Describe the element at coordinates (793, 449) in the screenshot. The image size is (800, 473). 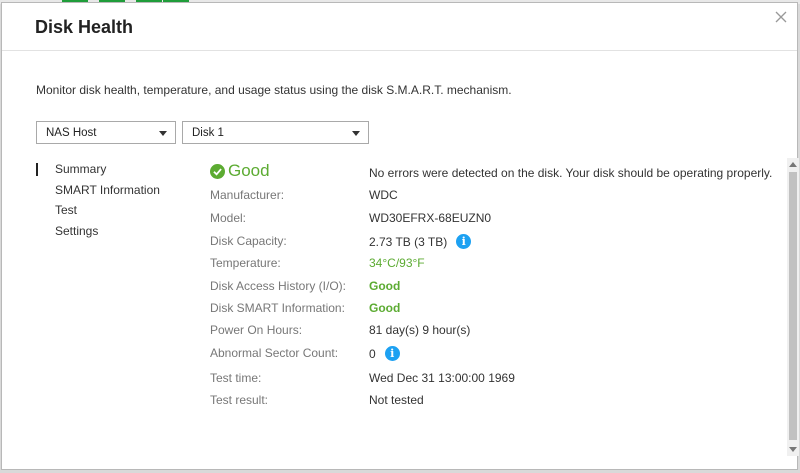
I see `scroll-down-arrow-icon` at that location.